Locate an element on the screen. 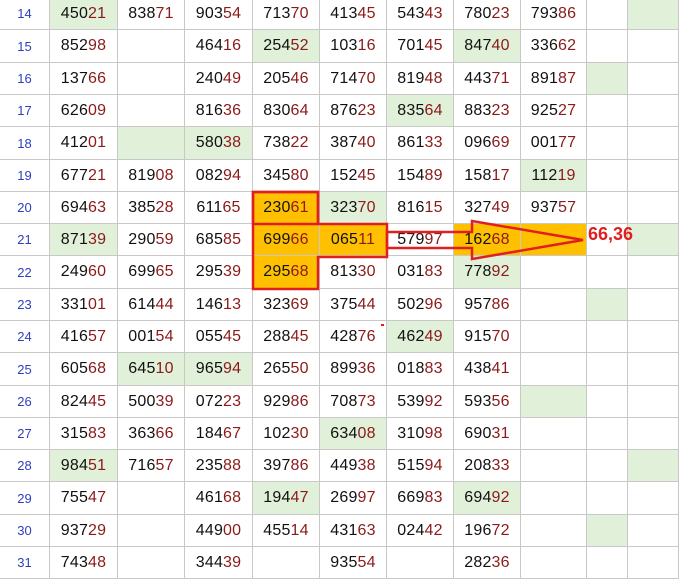 Image resolution: width=679 pixels, height=582 pixels. grid-cell: 336 62 is located at coordinates (554, 46).